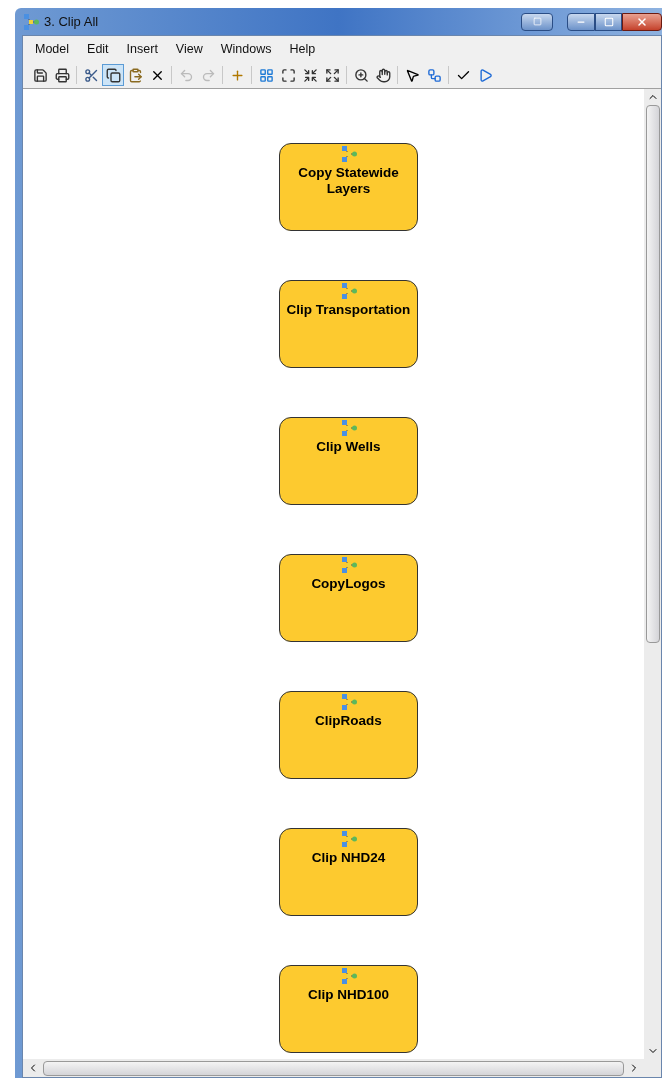 The height and width of the screenshot is (1078, 662). What do you see at coordinates (310, 75) in the screenshot?
I see `shrink-icon` at bounding box center [310, 75].